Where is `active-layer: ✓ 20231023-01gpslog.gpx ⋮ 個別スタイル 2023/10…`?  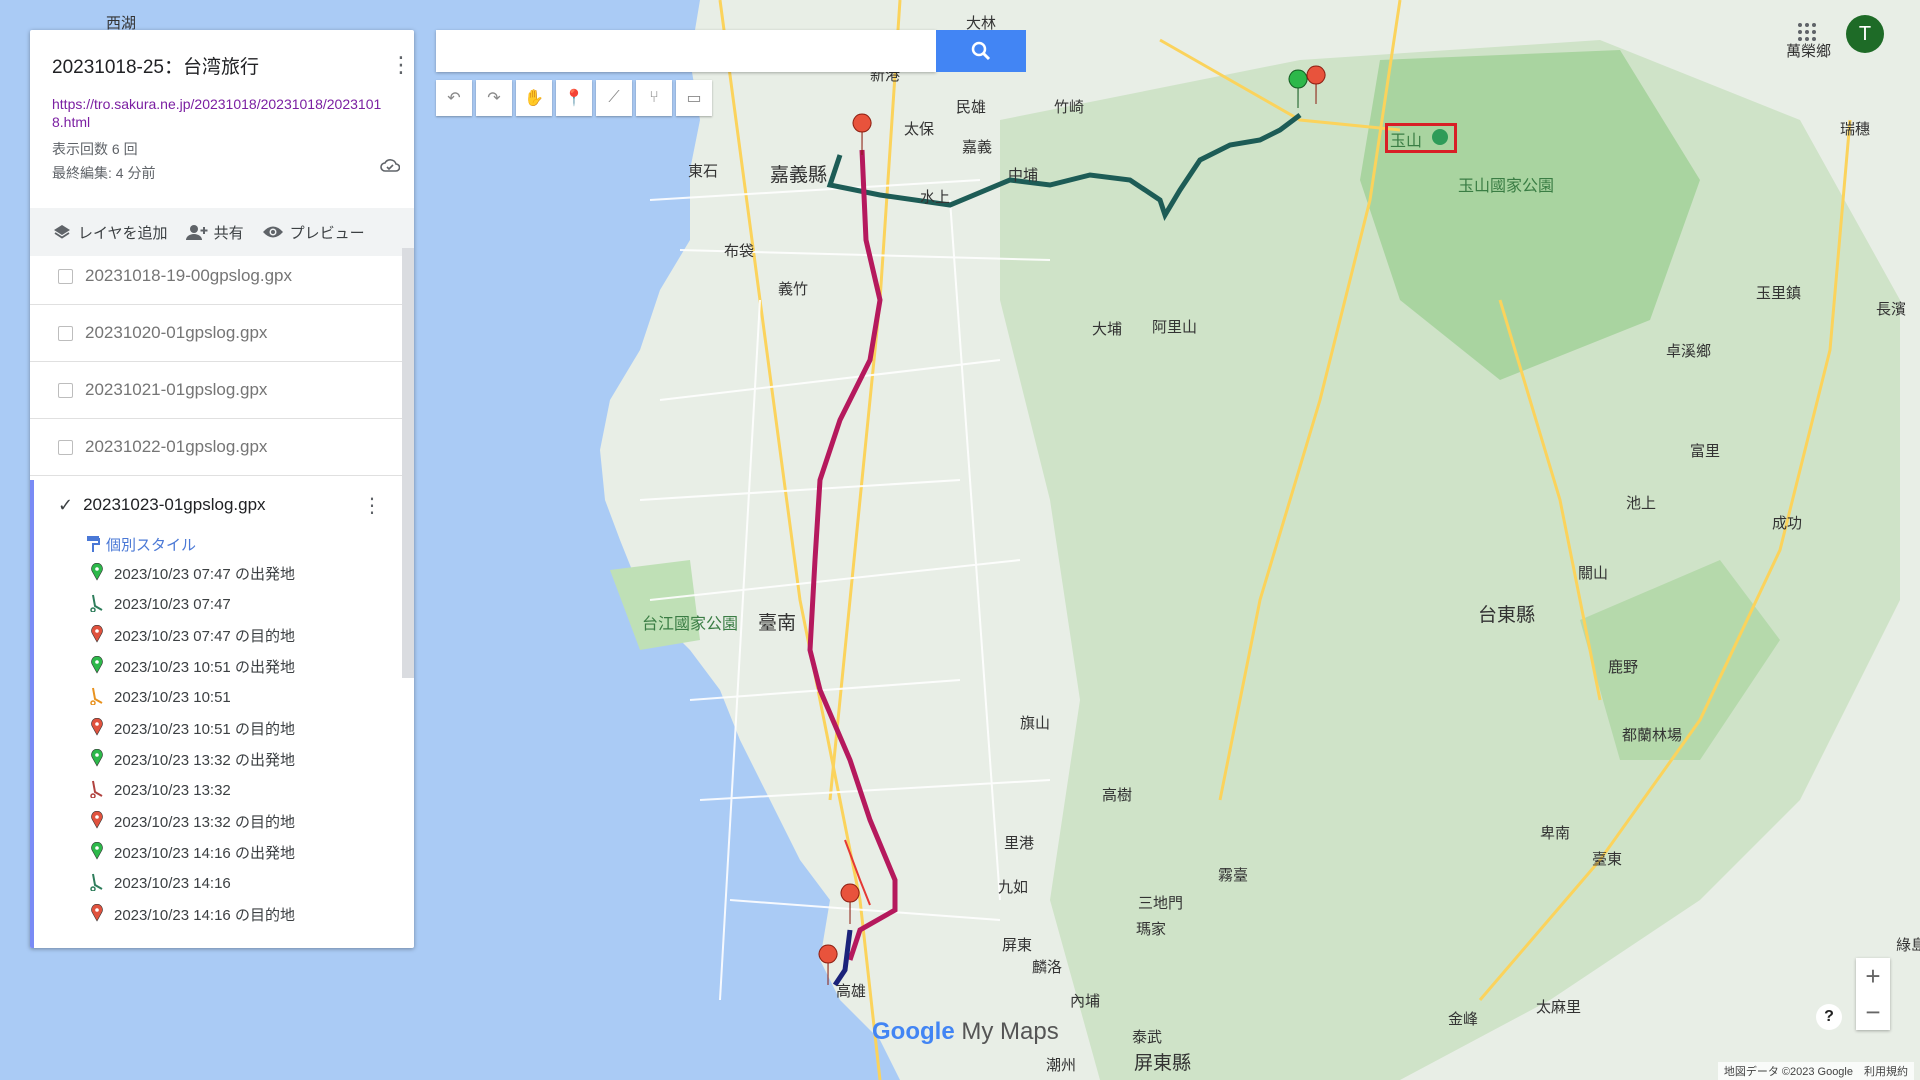
active-layer: ✓ 20231023-01gpslog.gpx ⋮ 個別スタイル 2023/10… is located at coordinates (218, 714).